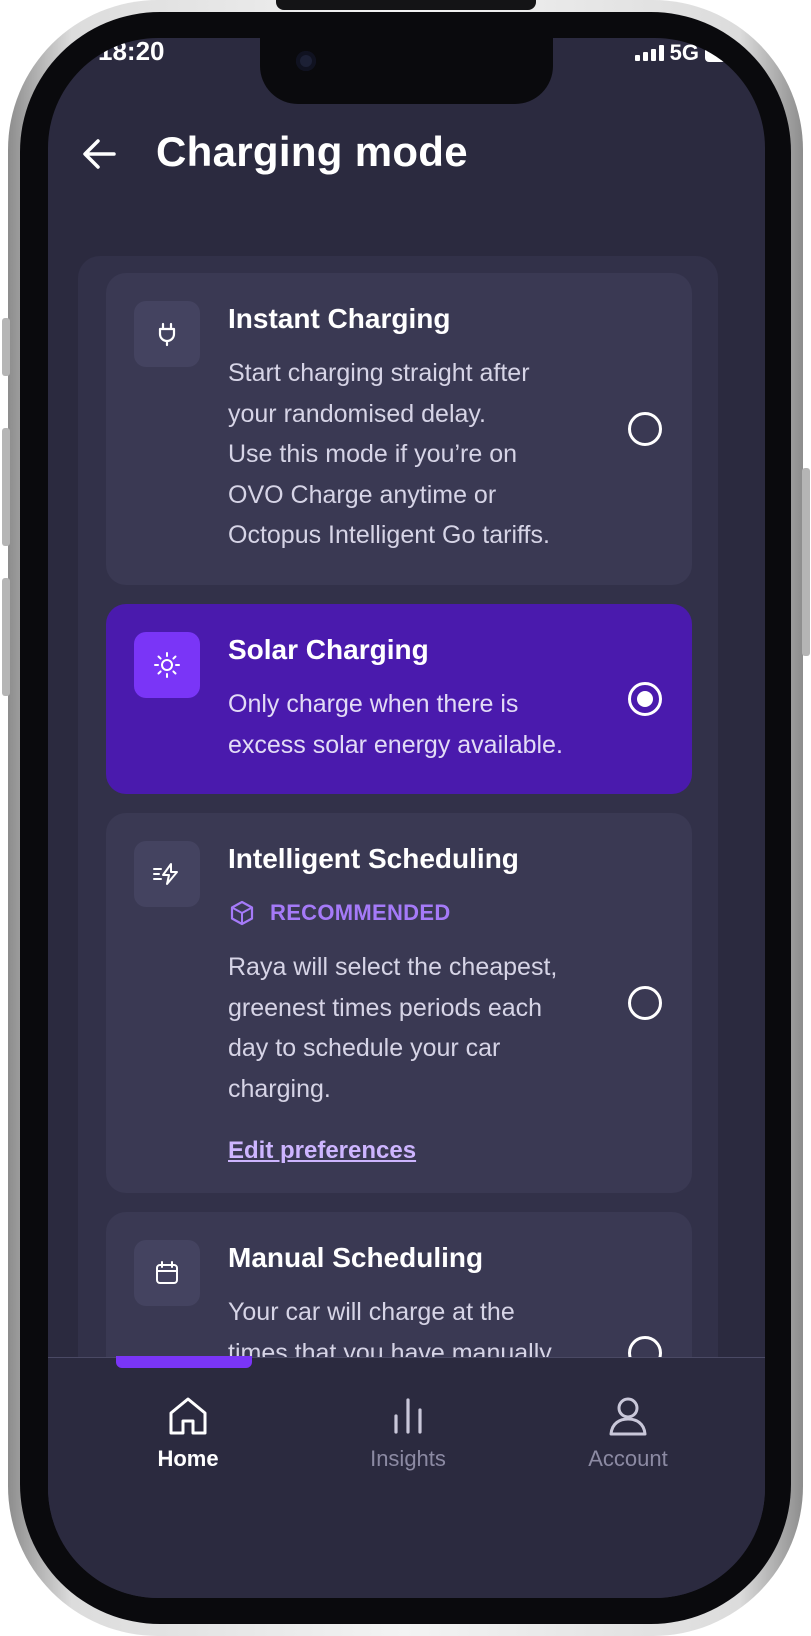  What do you see at coordinates (628, 1416) in the screenshot?
I see `user-icon` at bounding box center [628, 1416].